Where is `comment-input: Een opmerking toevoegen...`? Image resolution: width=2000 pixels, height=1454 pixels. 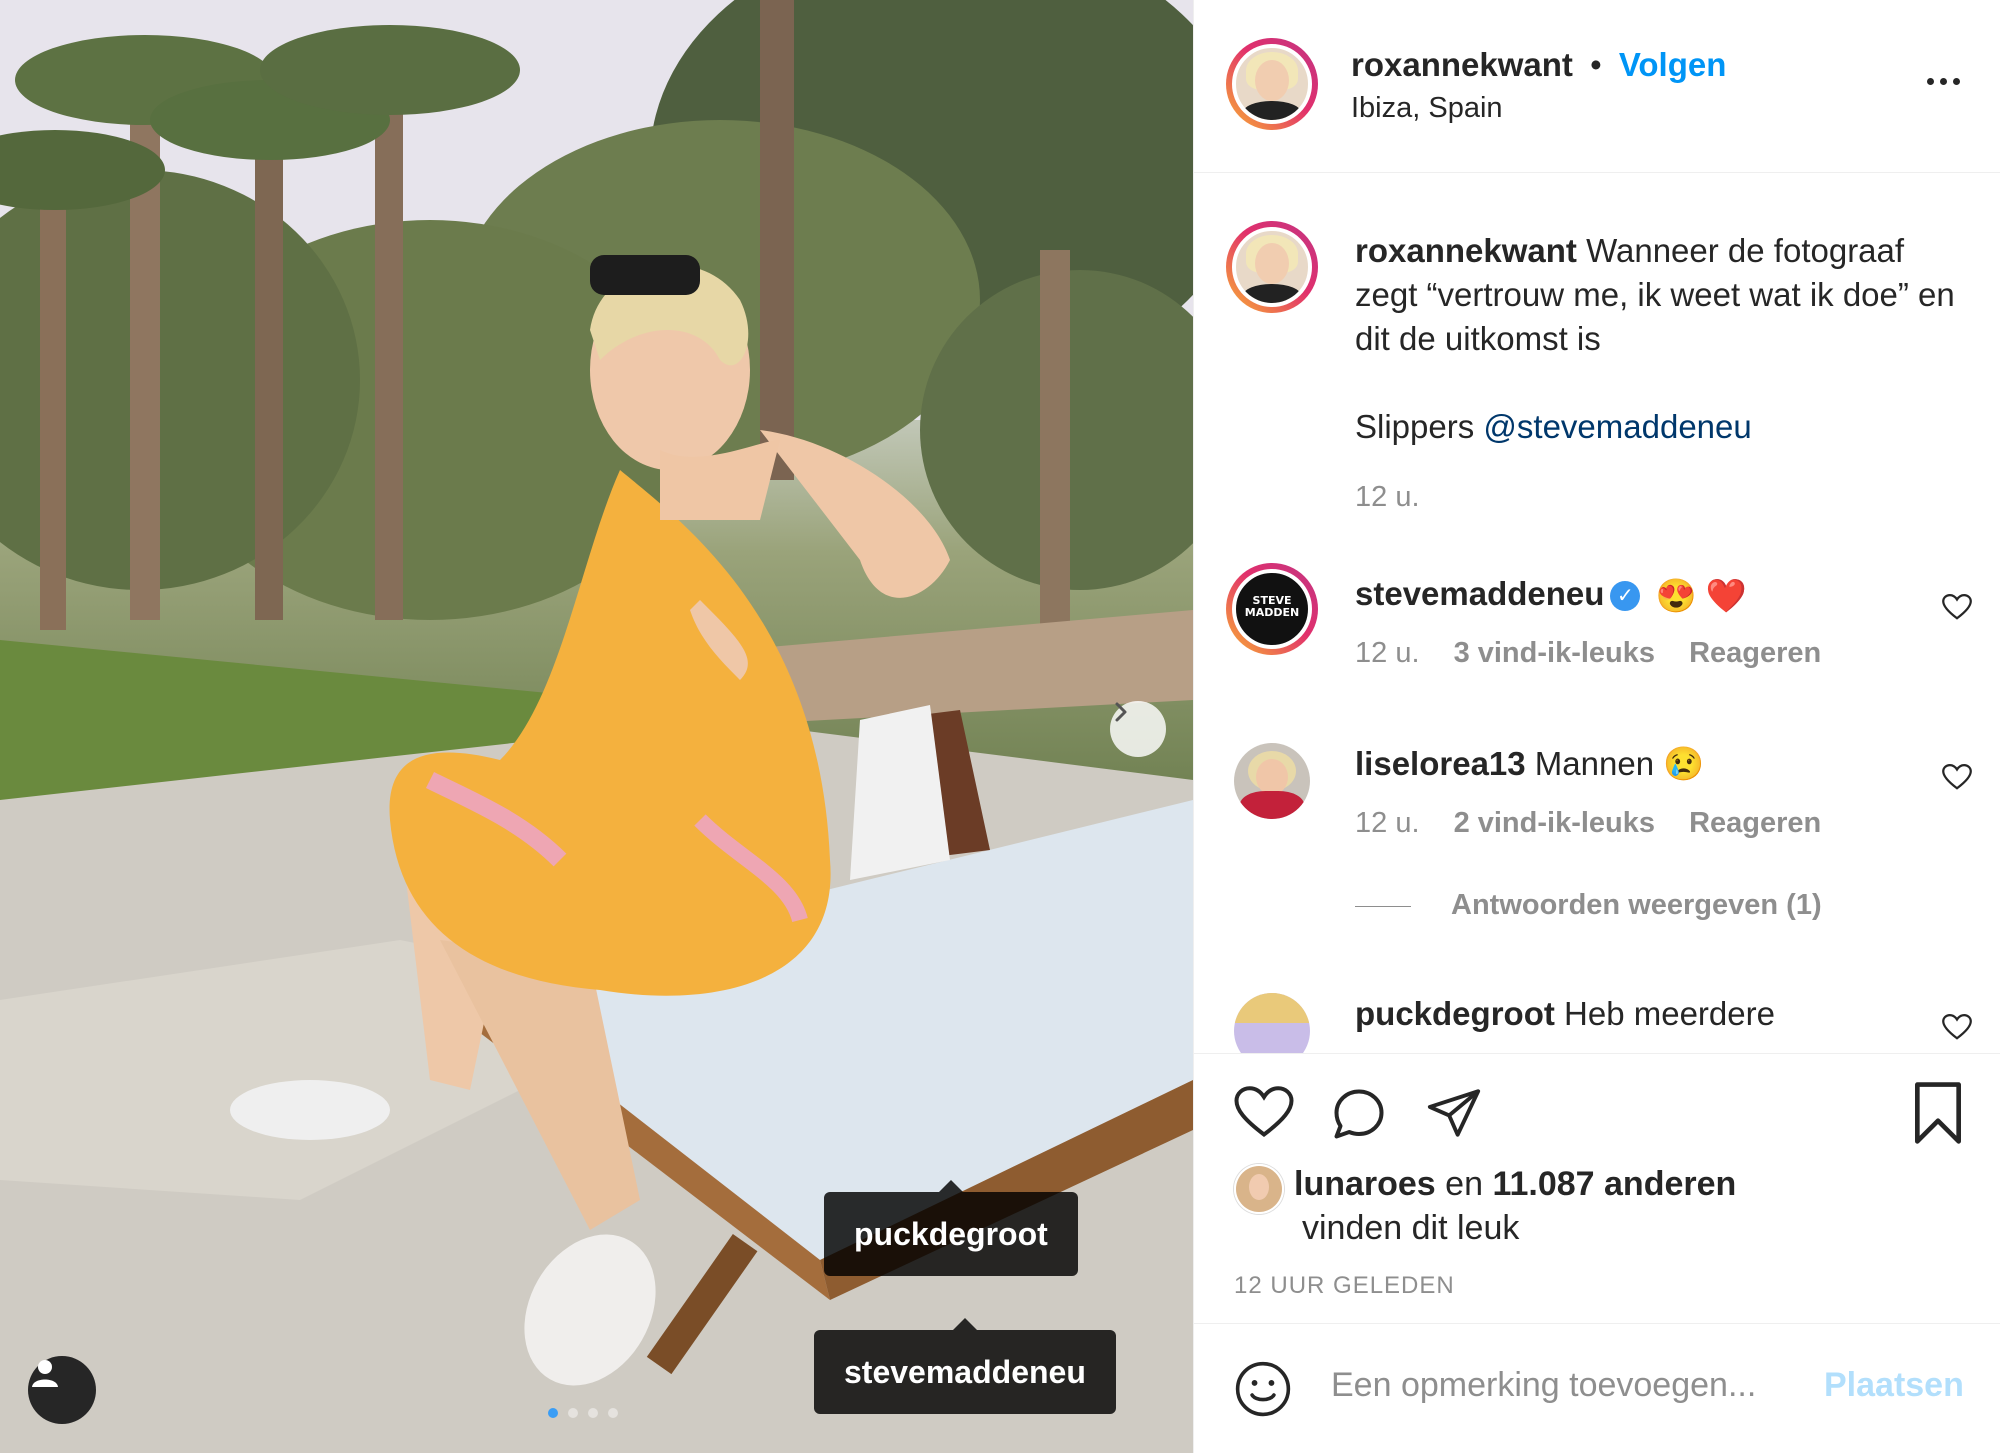 comment-input: Een opmerking toevoegen... is located at coordinates (1543, 1385).